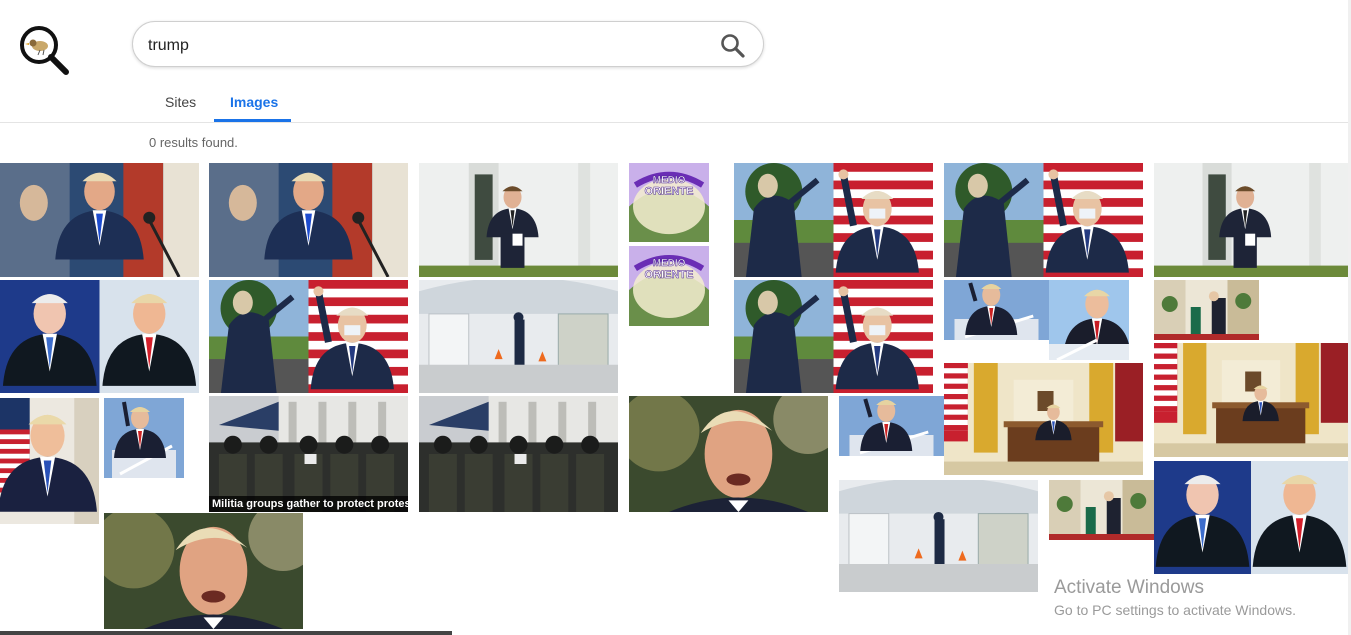 The width and height of the screenshot is (1351, 635). I want to click on site-logo-icon, so click(44, 50).